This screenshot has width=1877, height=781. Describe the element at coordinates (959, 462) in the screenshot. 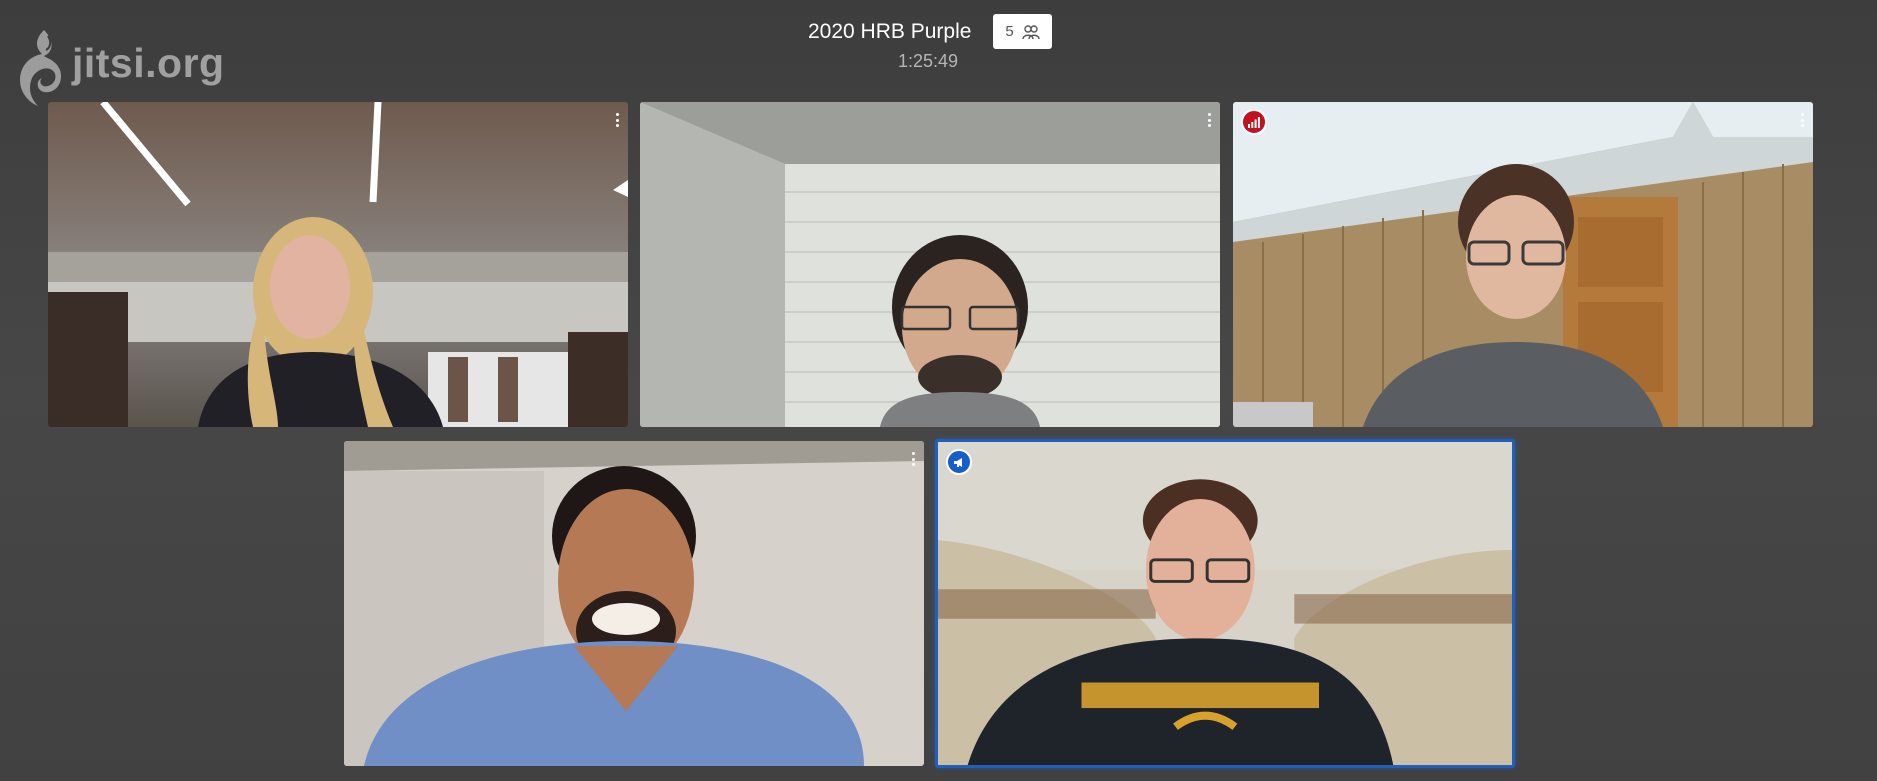

I see `dominant-speaker-icon` at that location.